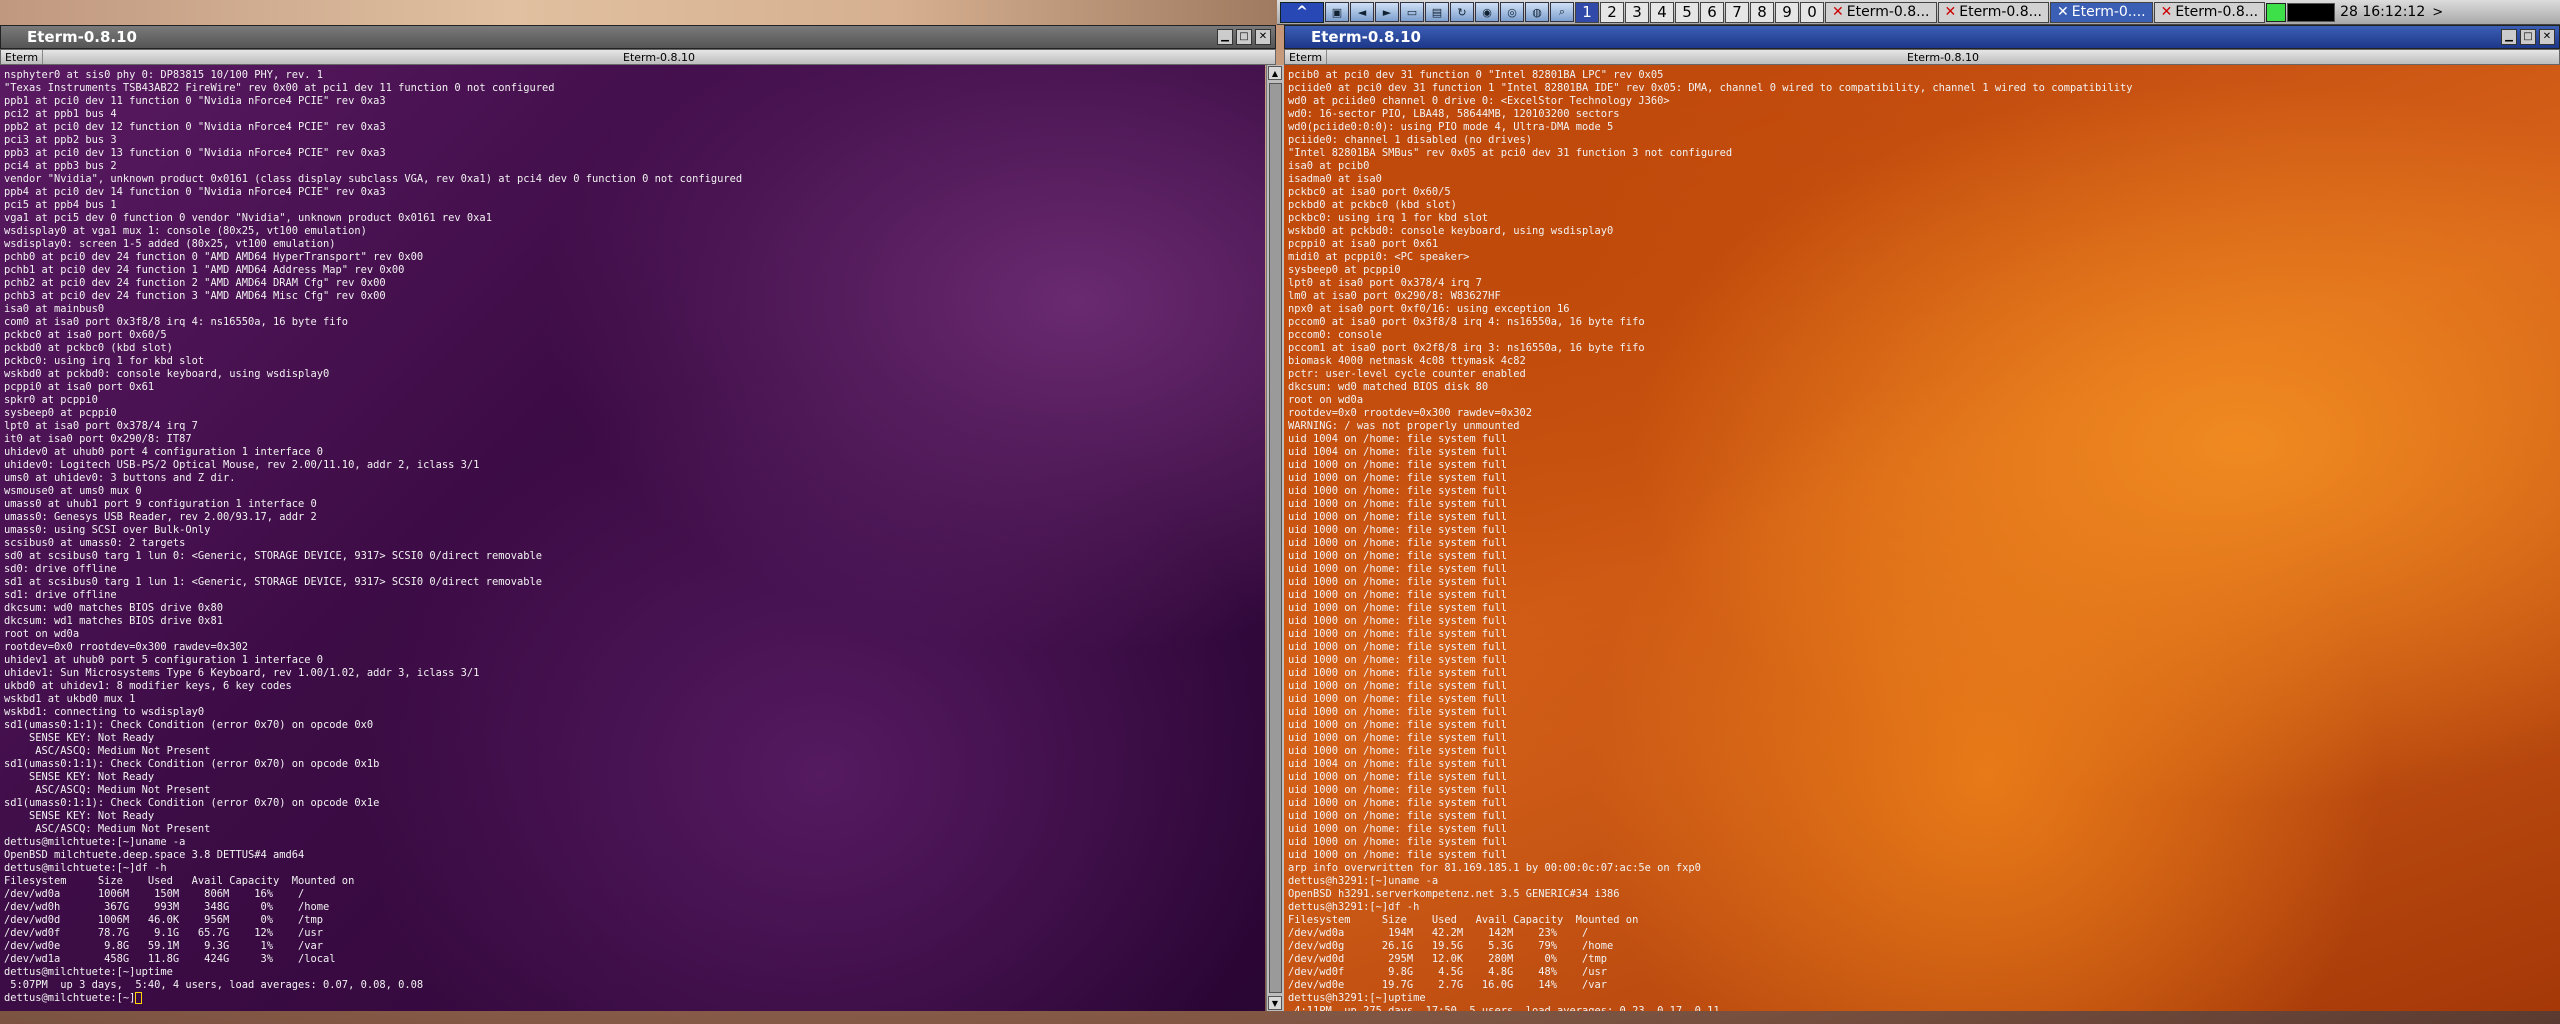 The image size is (2560, 1024). What do you see at coordinates (1437, 12) in the screenshot?
I see `layer-icon: ▤` at bounding box center [1437, 12].